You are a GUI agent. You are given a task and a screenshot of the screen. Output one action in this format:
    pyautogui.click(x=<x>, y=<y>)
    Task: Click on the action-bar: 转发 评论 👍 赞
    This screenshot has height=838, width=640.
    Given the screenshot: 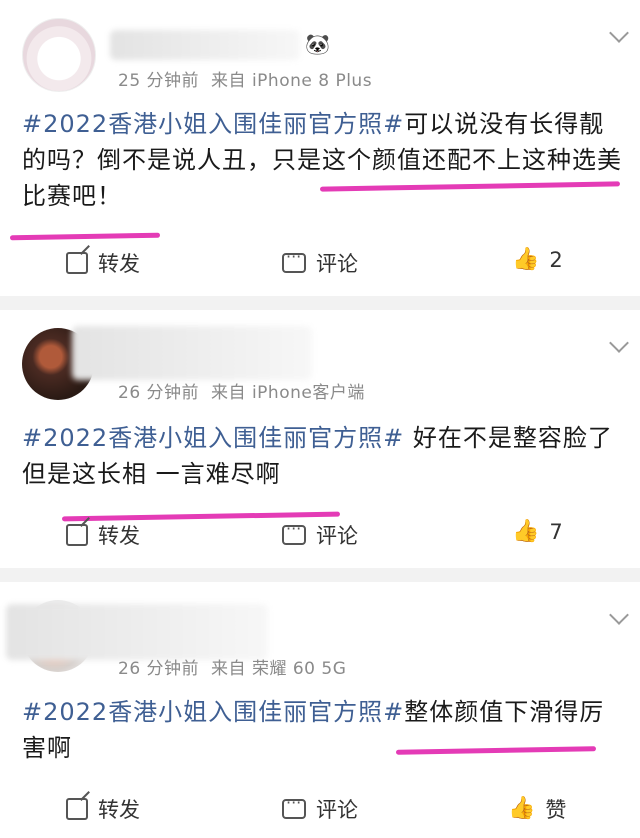 What is the action you would take?
    pyautogui.click(x=320, y=813)
    